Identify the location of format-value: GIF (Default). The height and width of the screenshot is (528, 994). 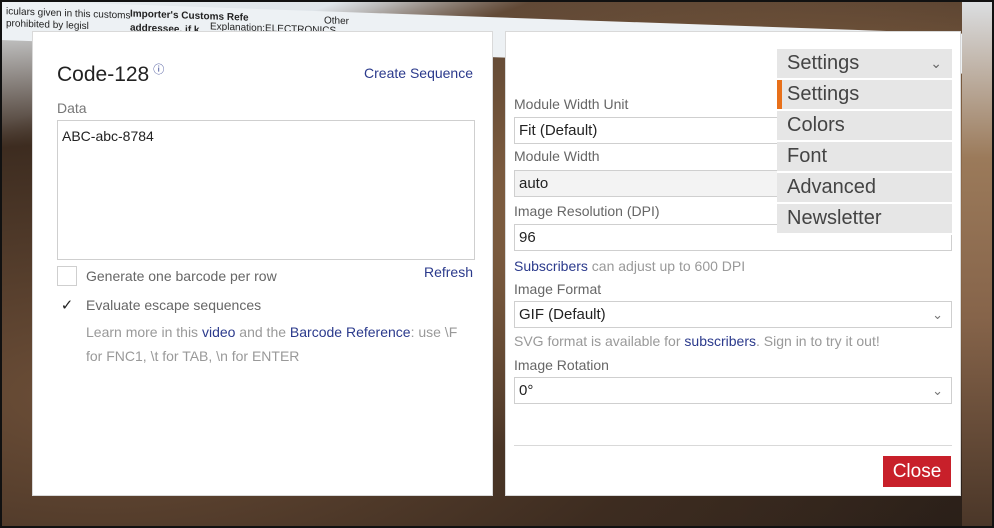
(562, 314).